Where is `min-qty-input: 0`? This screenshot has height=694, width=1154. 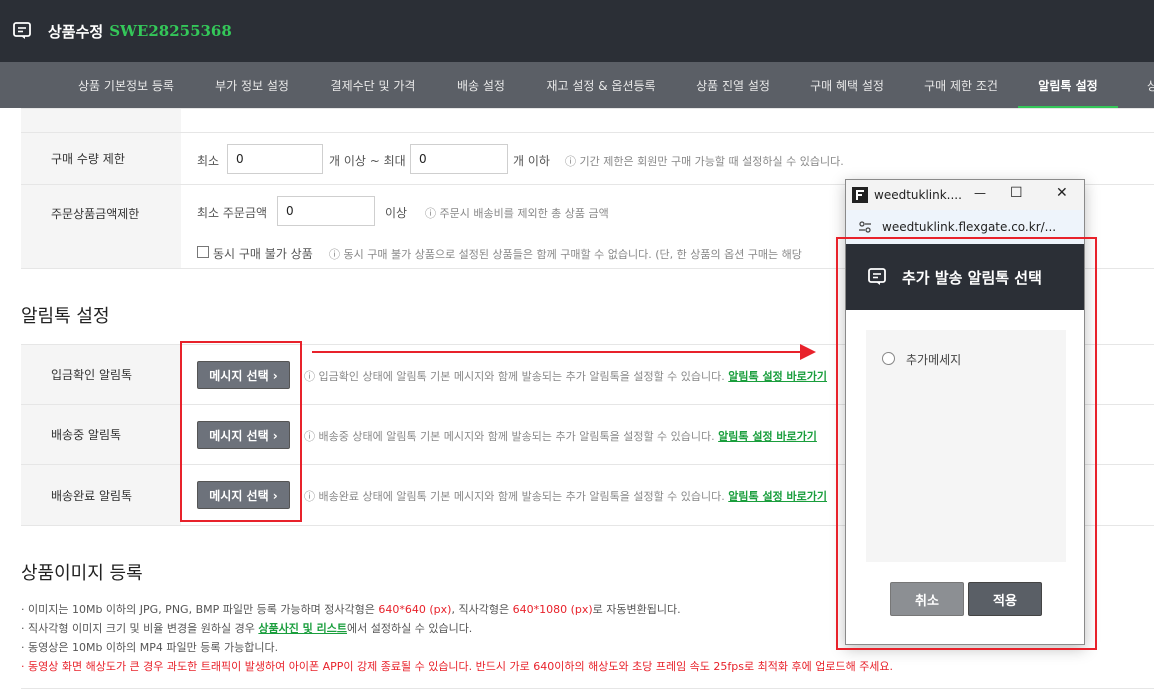
min-qty-input: 0 is located at coordinates (275, 159).